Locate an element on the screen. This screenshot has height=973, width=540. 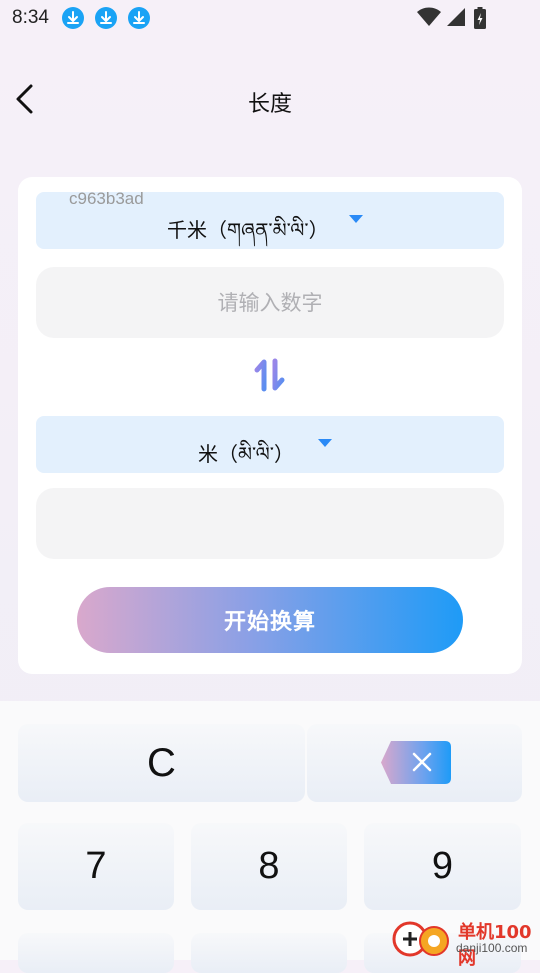
signal-icon is located at coordinates (456, 17).